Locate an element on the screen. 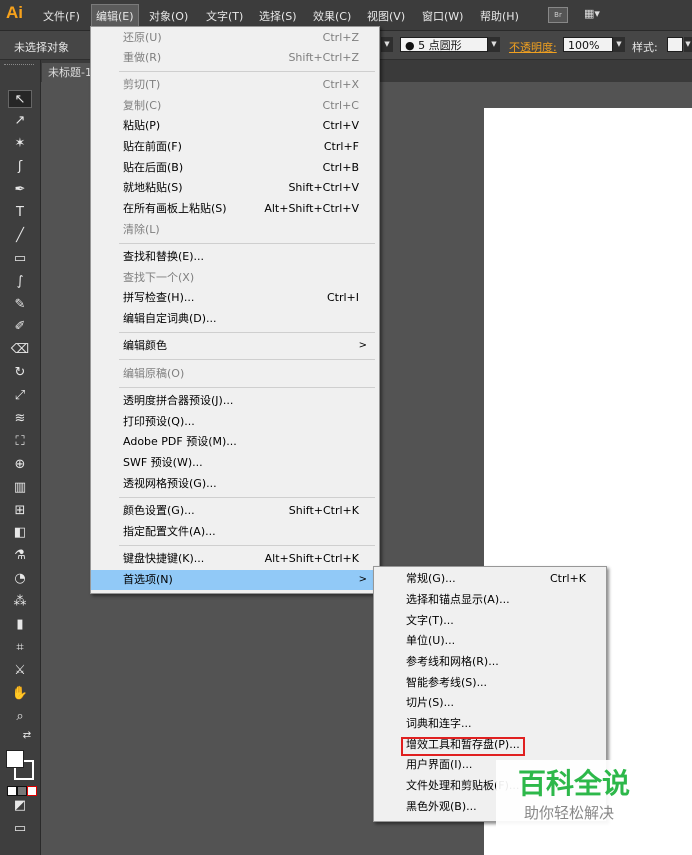 This screenshot has height=855, width=692. selection-status: 未选择对象 is located at coordinates (41, 47).